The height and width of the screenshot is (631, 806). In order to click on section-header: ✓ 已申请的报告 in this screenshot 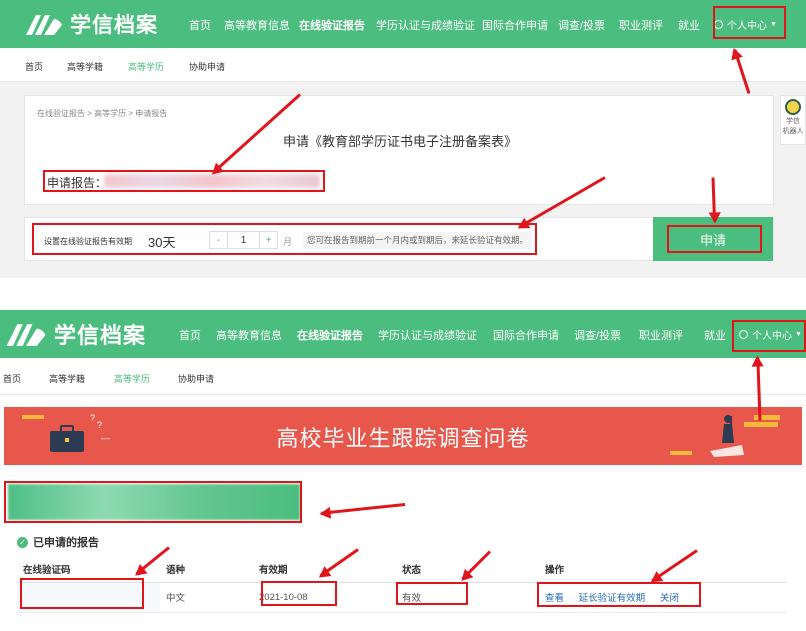, I will do `click(58, 542)`.